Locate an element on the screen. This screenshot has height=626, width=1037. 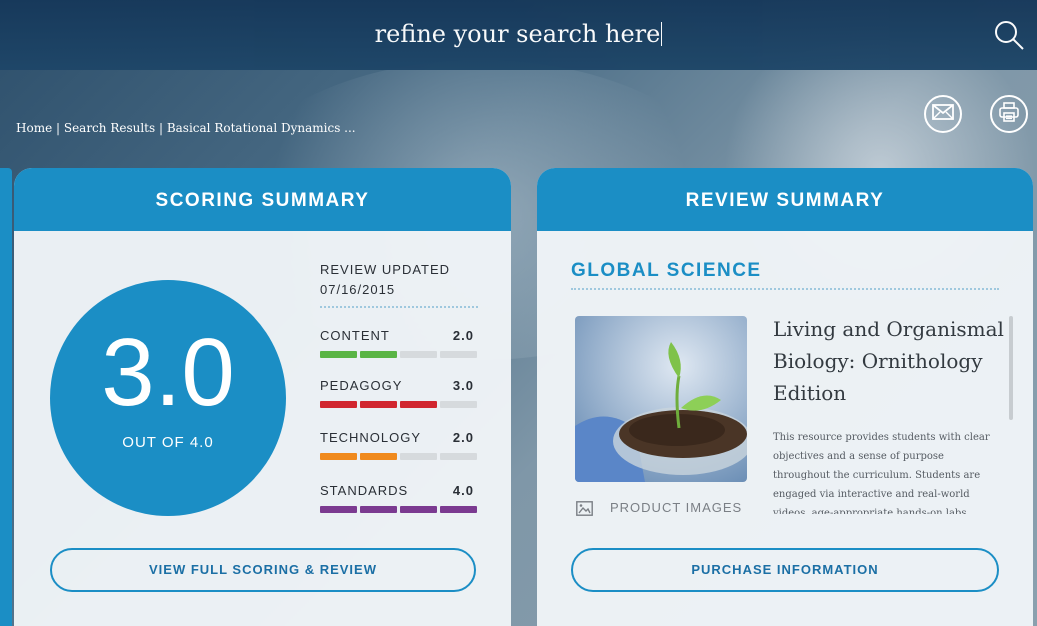
score-row-technology: TECHNOLOGY 2.0 is located at coordinates (398, 445).